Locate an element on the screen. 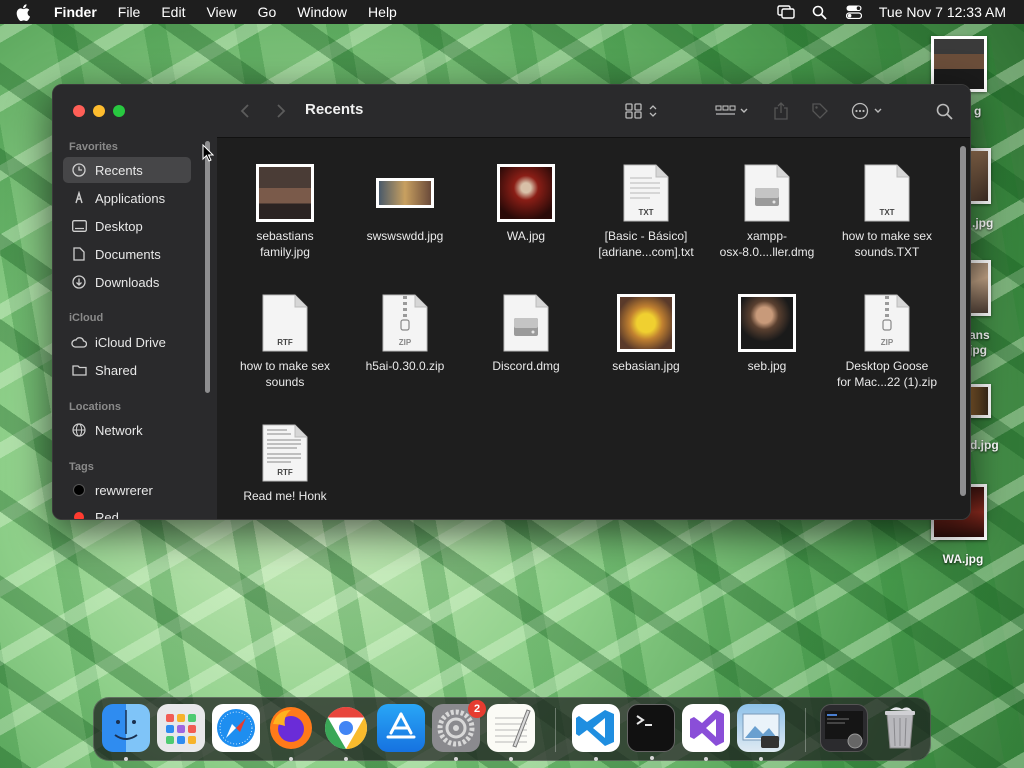 The height and width of the screenshot is (768, 1024). dock-app-system-settings: 2 is located at coordinates (459, 730).